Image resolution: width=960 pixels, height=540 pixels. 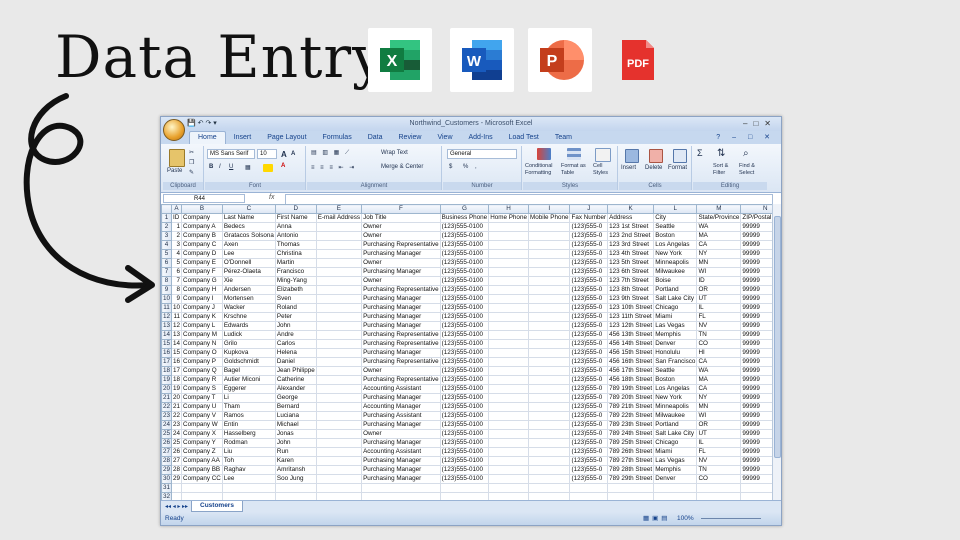 What do you see at coordinates (394, 153) in the screenshot?
I see `wrap-text-button: Wrap Text` at bounding box center [394, 153].